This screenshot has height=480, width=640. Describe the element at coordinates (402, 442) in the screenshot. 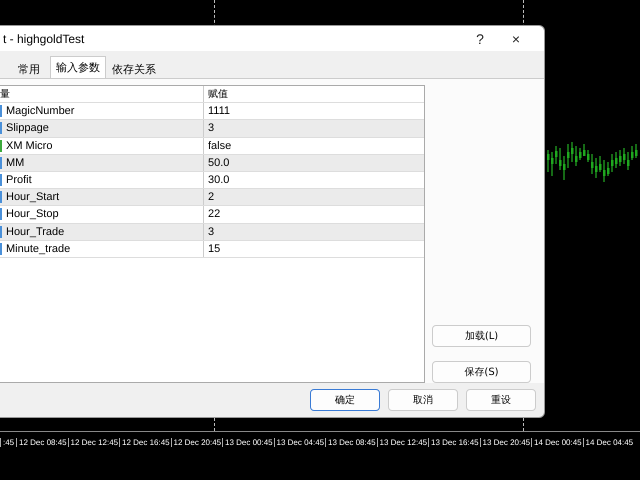

I see `time-label: 13 Dec 12:45` at that location.